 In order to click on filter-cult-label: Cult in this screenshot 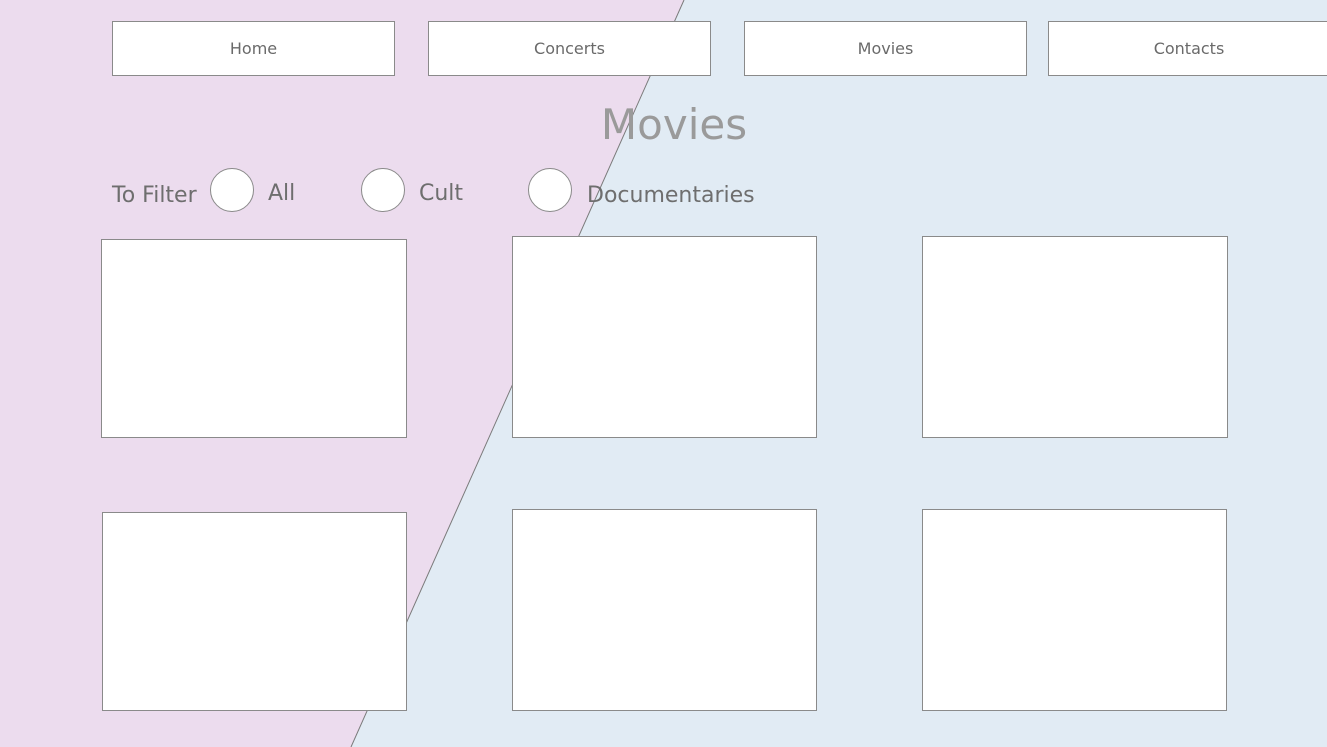, I will do `click(441, 194)`.